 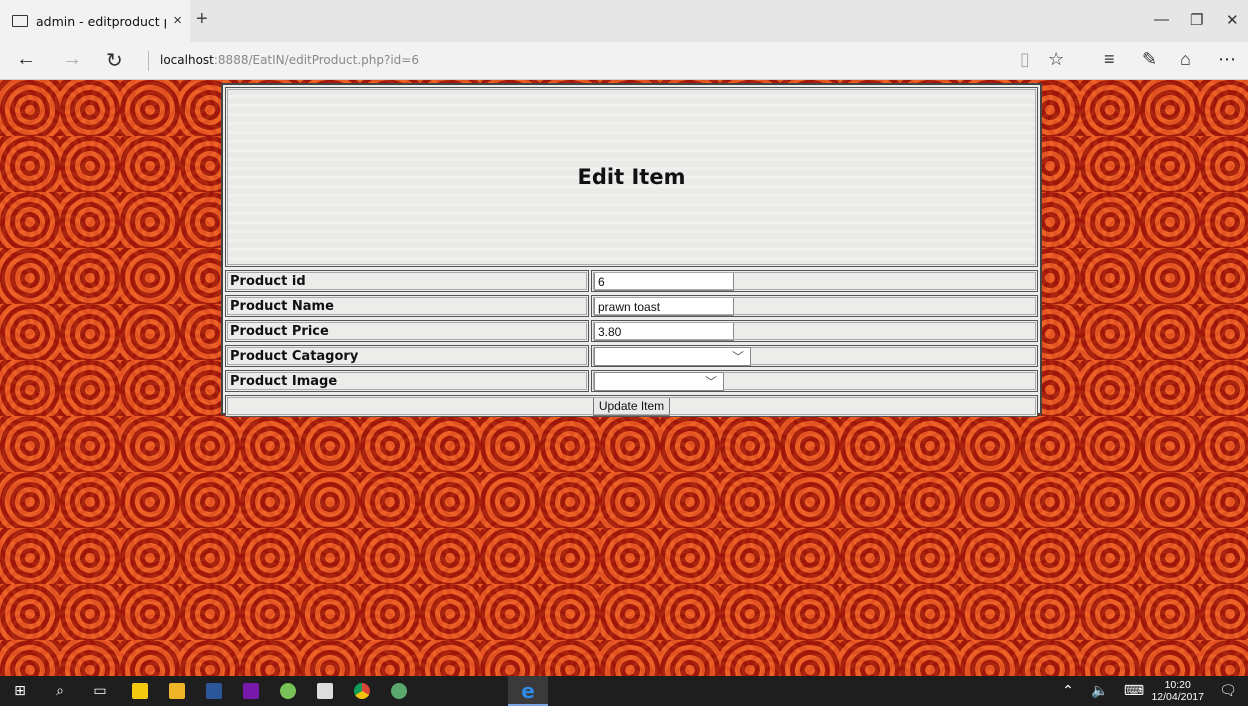 I want to click on product-name-label: Product Name, so click(x=407, y=306).